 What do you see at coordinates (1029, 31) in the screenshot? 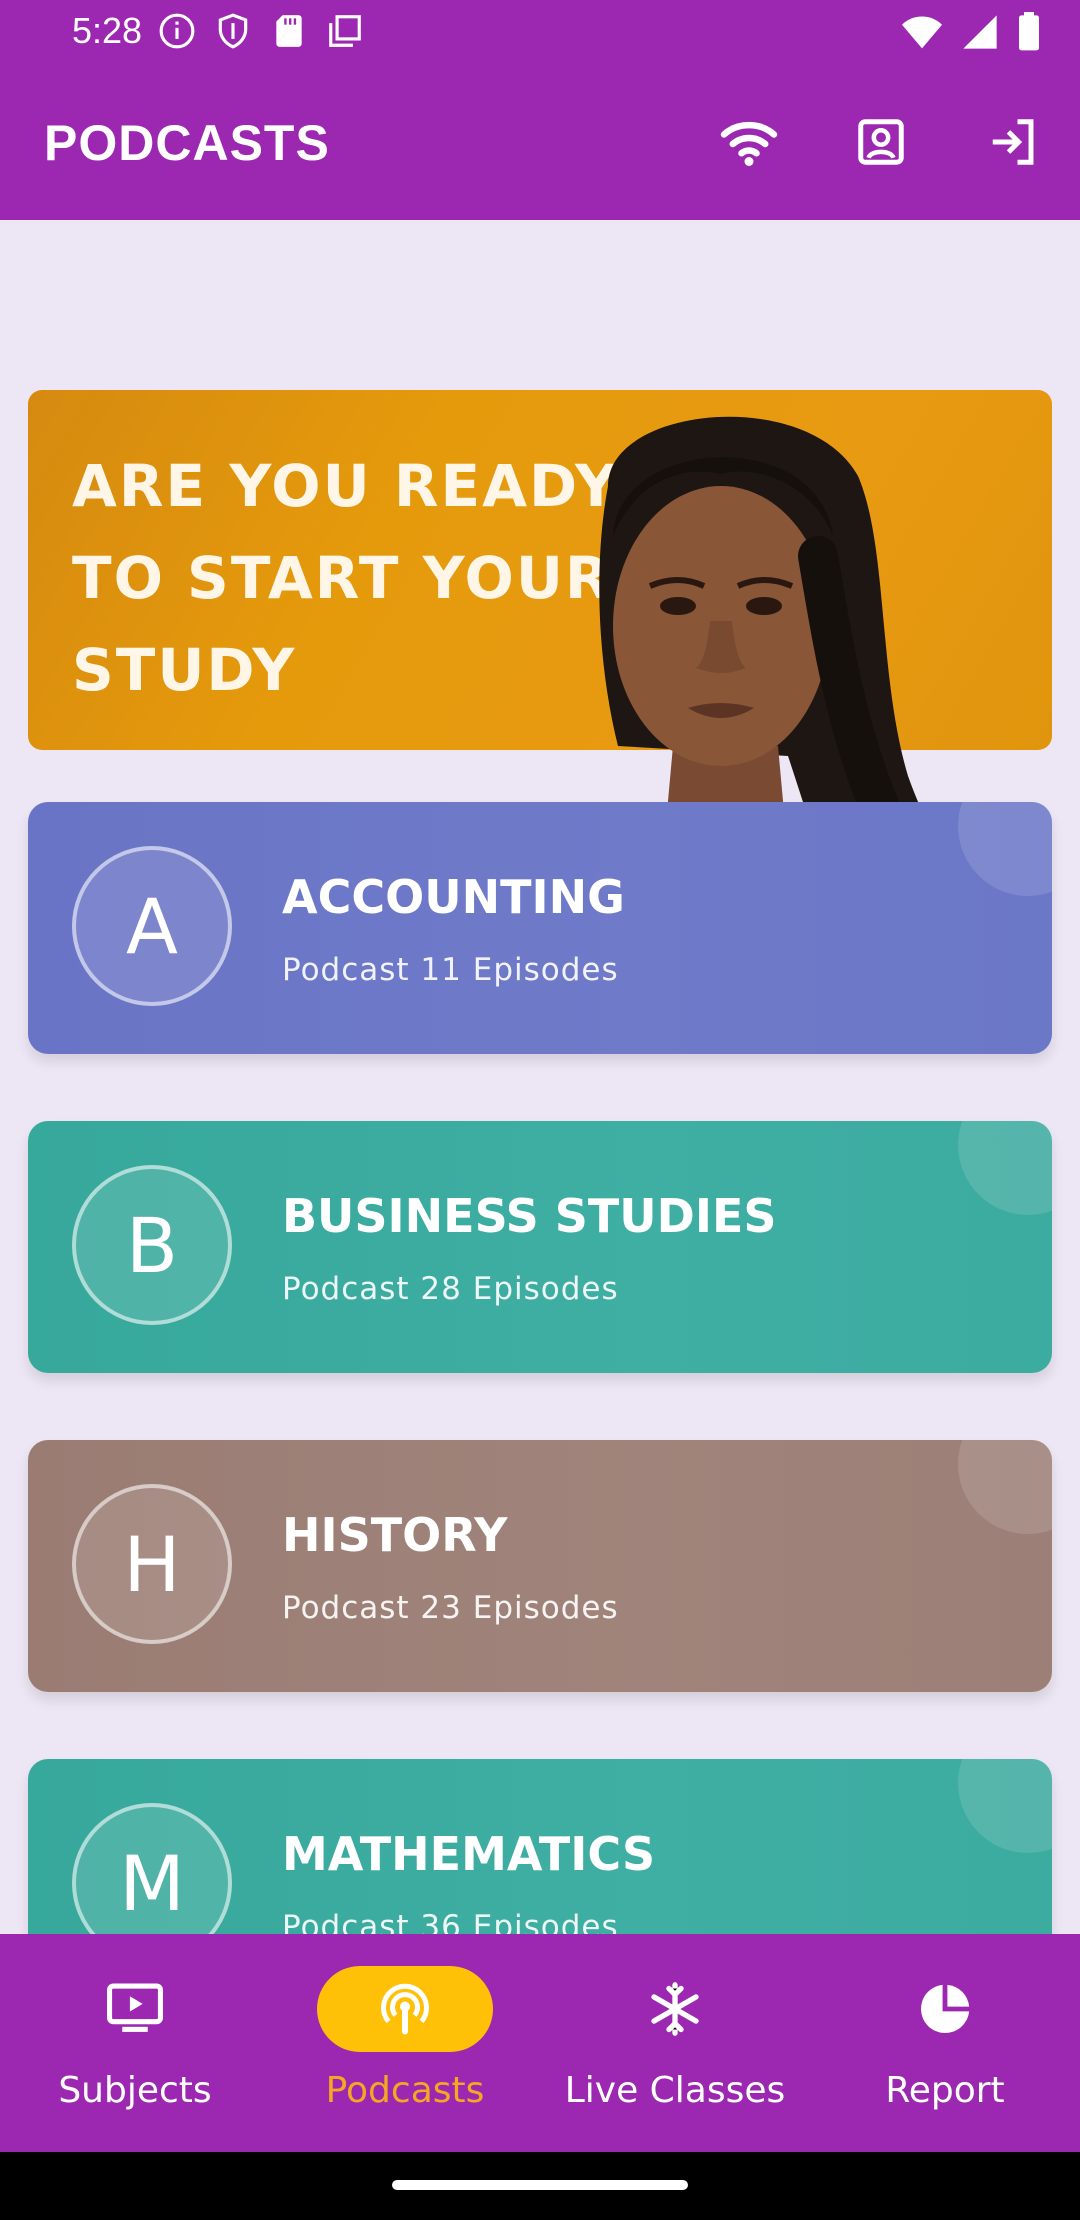
I see `battery-icon` at bounding box center [1029, 31].